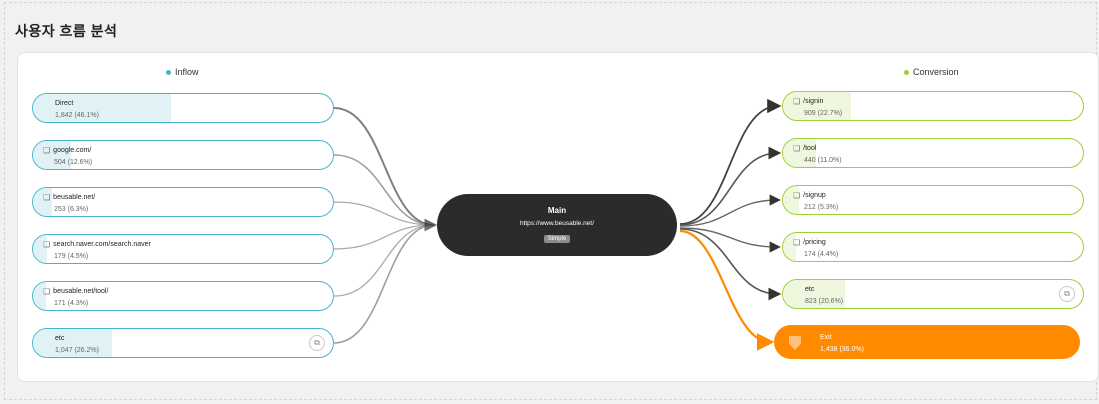 The height and width of the screenshot is (404, 1099). Describe the element at coordinates (933, 200) in the screenshot. I see `conversion-item-signup: ❏/signup 212 (5.3%)` at that location.